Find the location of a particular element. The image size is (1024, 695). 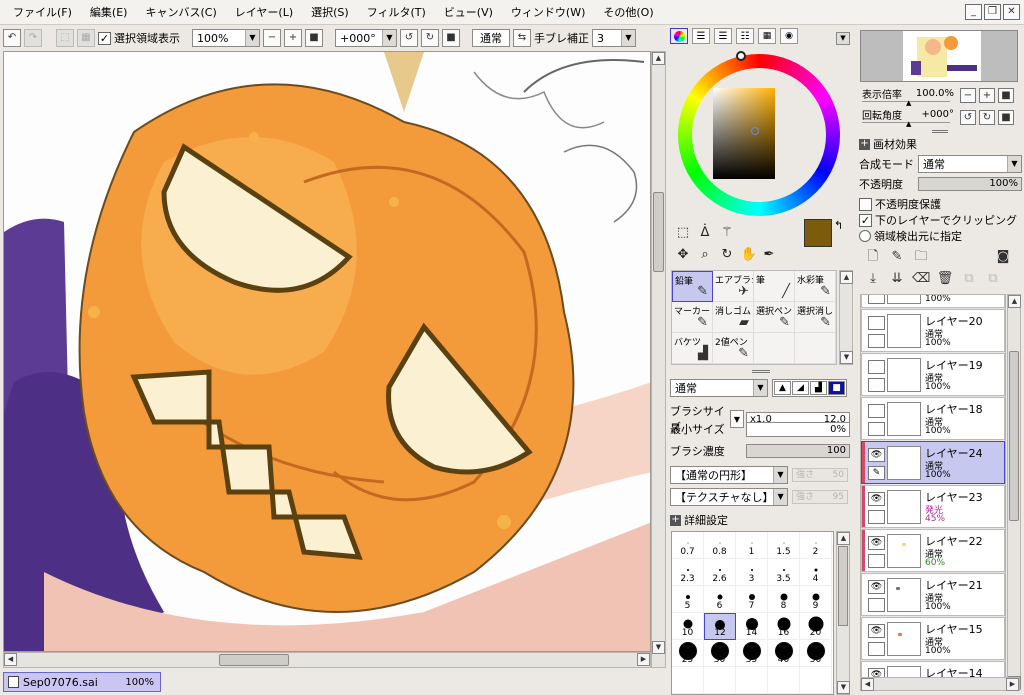

zoom-in-button: + is located at coordinates (293, 38).